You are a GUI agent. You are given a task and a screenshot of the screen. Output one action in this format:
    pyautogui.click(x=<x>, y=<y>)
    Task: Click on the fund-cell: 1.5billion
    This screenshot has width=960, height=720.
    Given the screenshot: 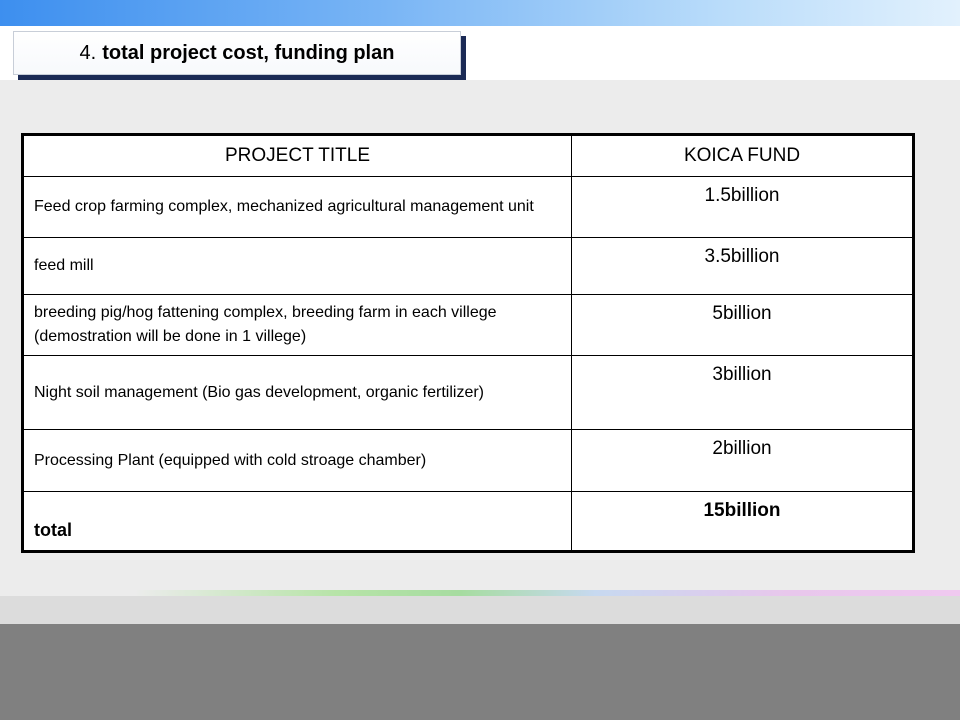 What is the action you would take?
    pyautogui.click(x=742, y=207)
    